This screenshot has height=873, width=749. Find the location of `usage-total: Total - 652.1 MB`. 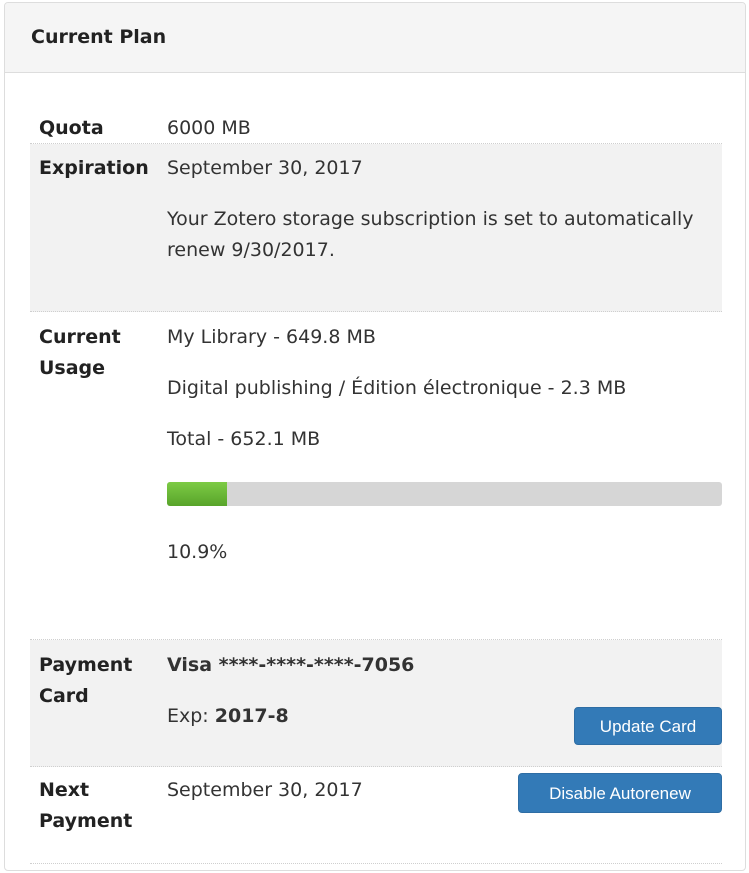

usage-total: Total - 652.1 MB is located at coordinates (244, 439).